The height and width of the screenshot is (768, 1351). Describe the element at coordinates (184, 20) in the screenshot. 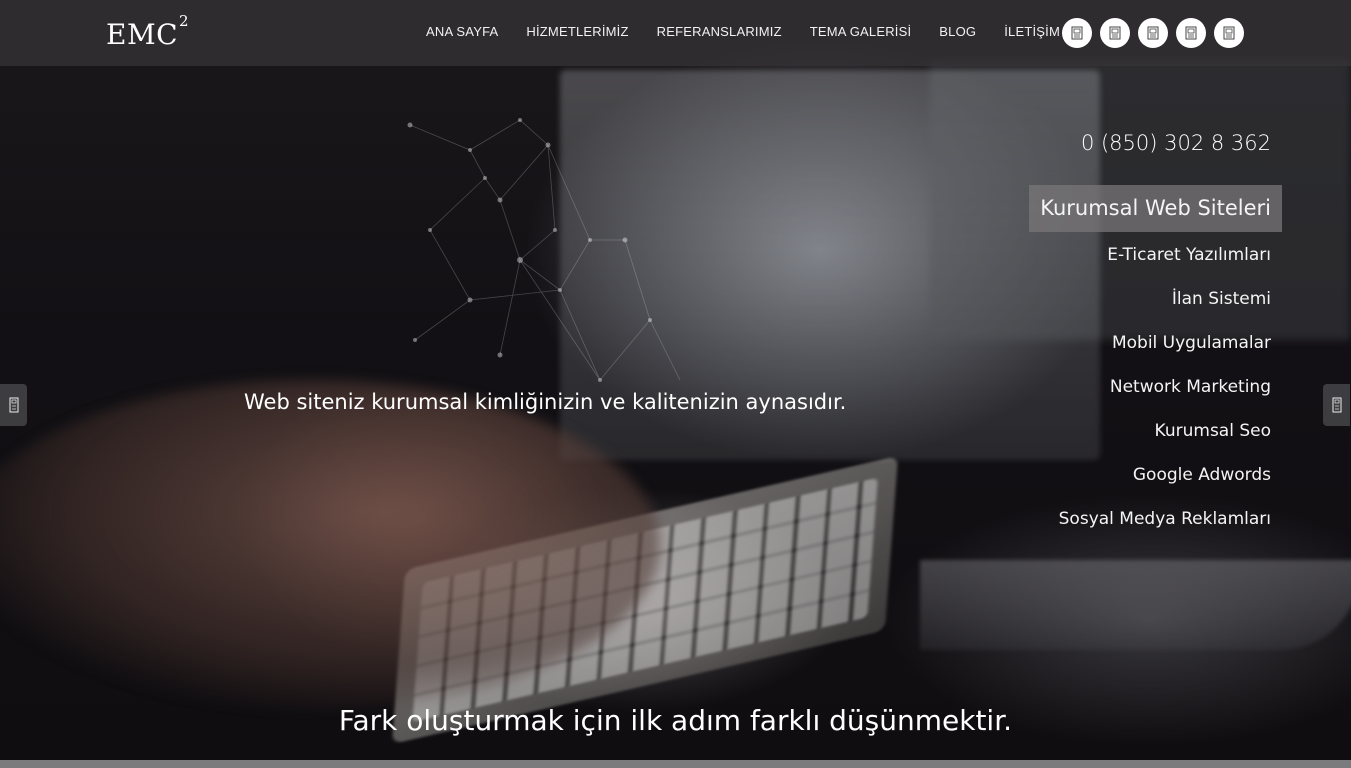

I see `logo-superscript: 2` at that location.